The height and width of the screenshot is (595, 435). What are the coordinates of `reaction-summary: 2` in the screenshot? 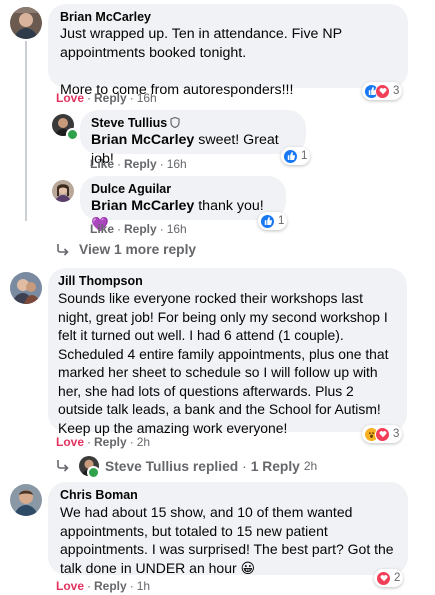 It's located at (389, 578).